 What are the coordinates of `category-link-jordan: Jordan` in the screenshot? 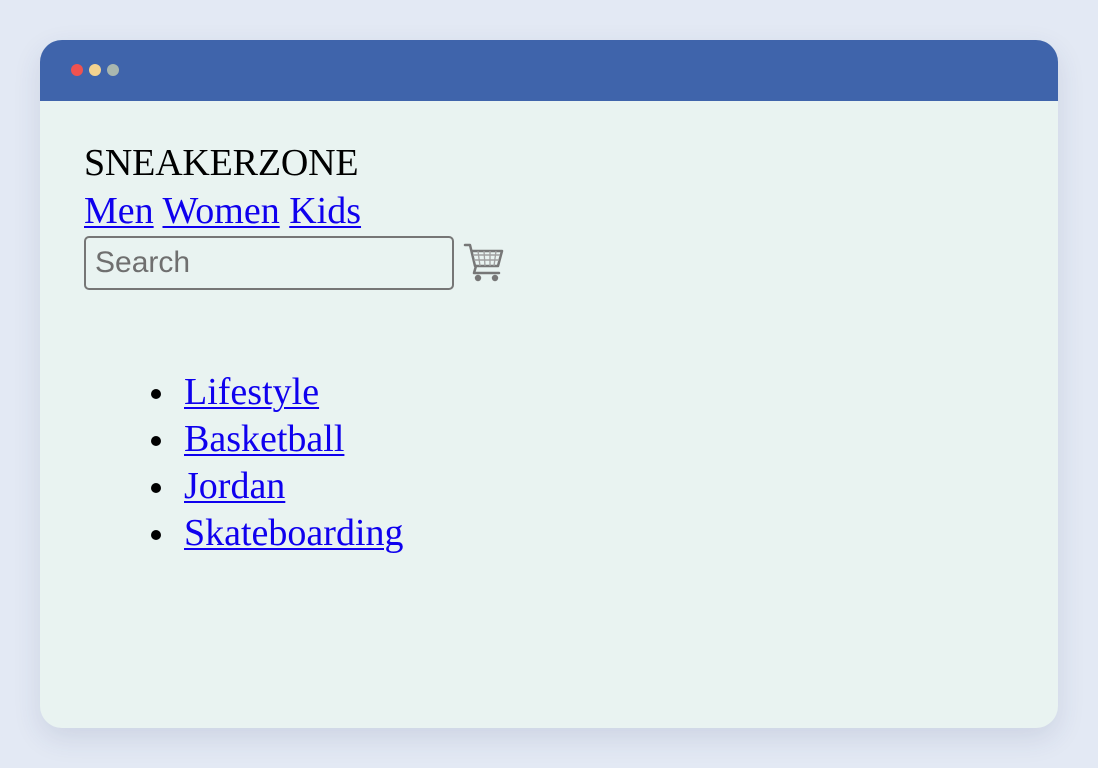 It's located at (234, 486).